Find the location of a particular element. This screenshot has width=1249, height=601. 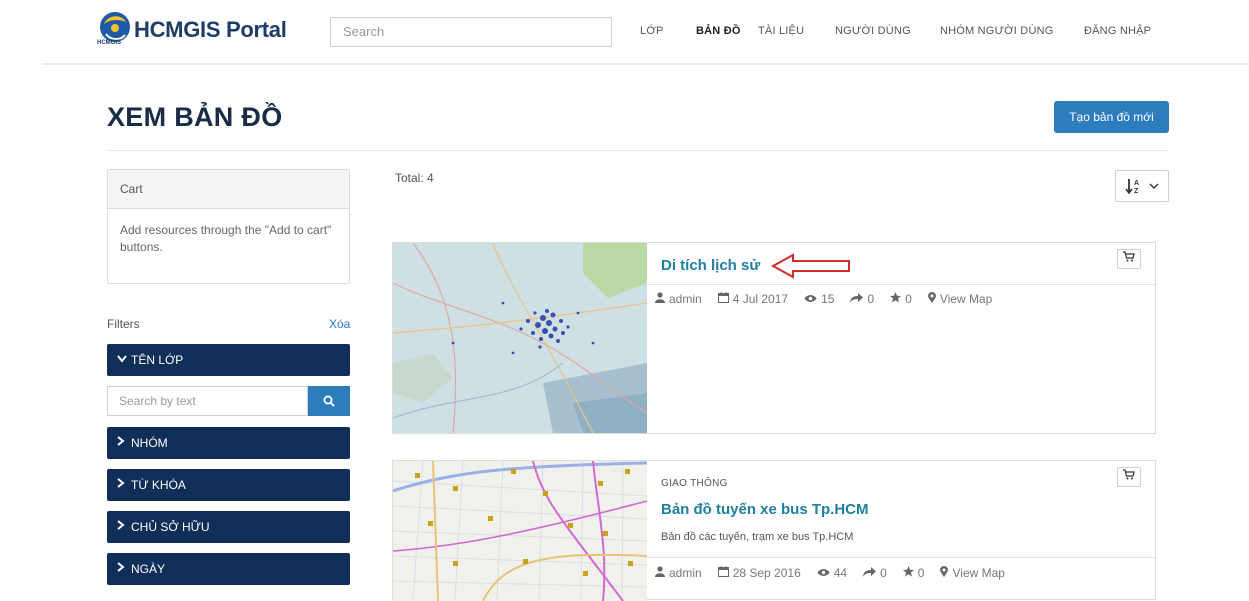

nav-login: ĐĂNG NHẬP is located at coordinates (1117, 33).